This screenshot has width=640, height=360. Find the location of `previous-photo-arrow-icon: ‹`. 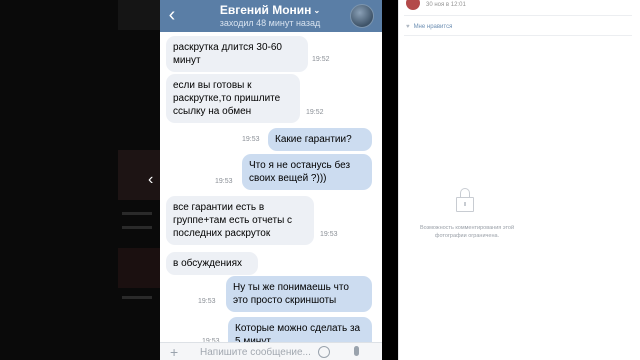

previous-photo-arrow-icon: ‹ is located at coordinates (150, 180).